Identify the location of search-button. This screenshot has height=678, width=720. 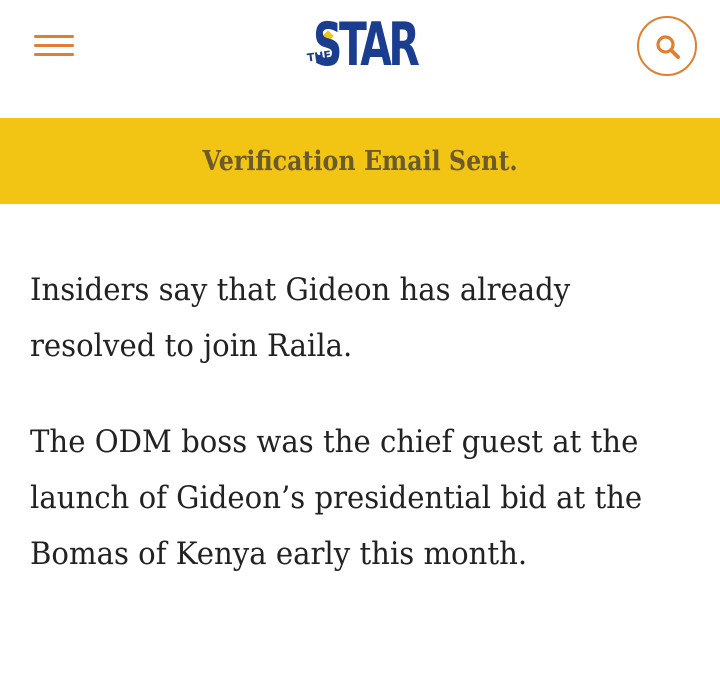
(667, 46).